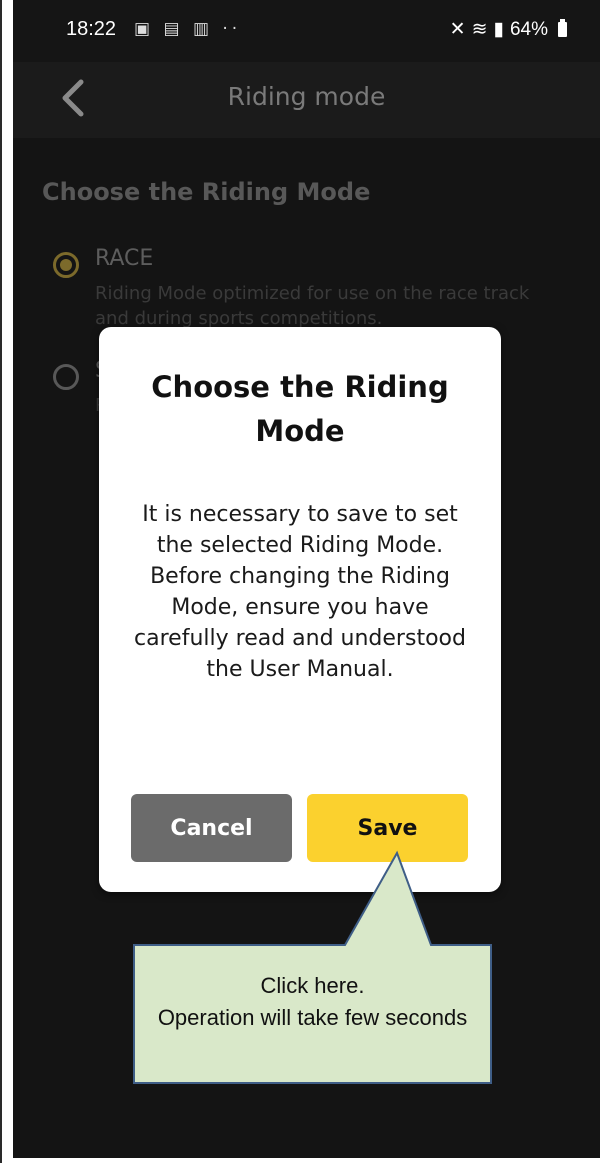 The height and width of the screenshot is (1163, 600). What do you see at coordinates (306, 31) in the screenshot?
I see `status-bar: 18:22 ▣ ▤ ▥ ·· ✕ ≋ ▮ 64%` at bounding box center [306, 31].